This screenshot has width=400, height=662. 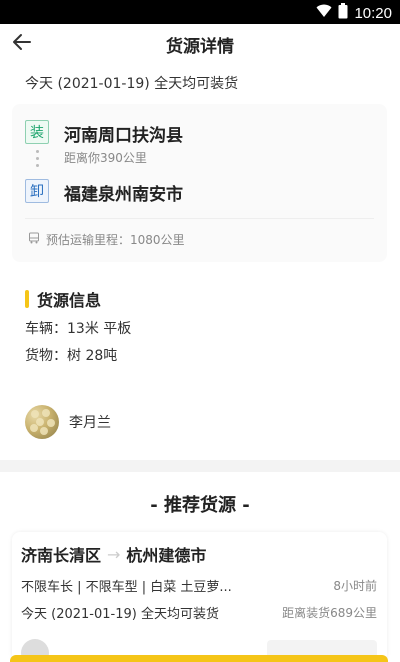 What do you see at coordinates (343, 13) in the screenshot?
I see `battery-icon` at bounding box center [343, 13].